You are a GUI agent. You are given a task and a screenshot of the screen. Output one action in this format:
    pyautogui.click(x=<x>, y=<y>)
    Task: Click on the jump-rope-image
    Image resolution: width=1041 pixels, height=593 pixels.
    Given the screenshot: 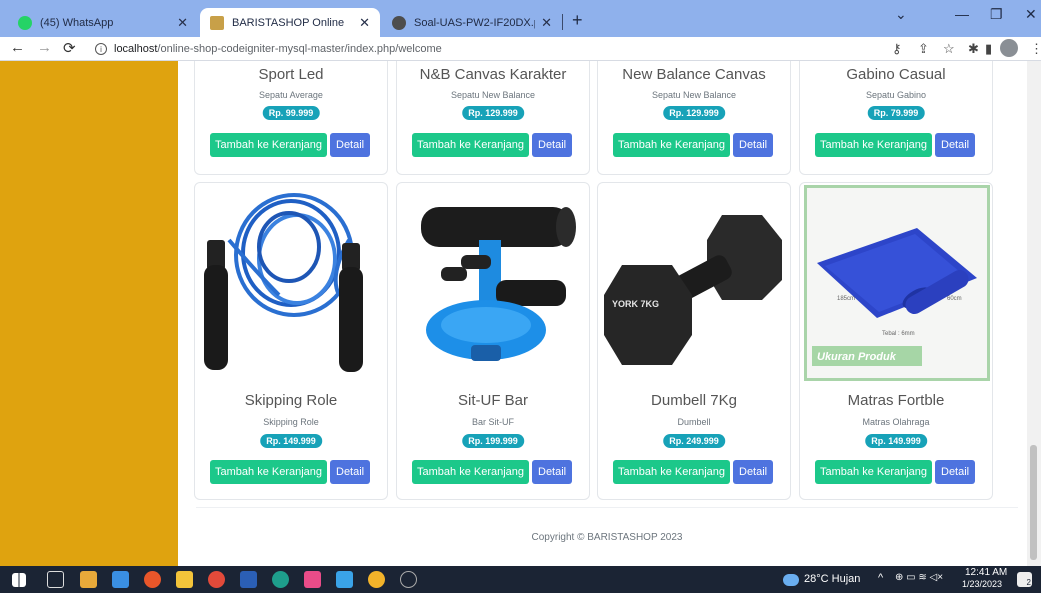 What is the action you would take?
    pyautogui.click(x=292, y=283)
    